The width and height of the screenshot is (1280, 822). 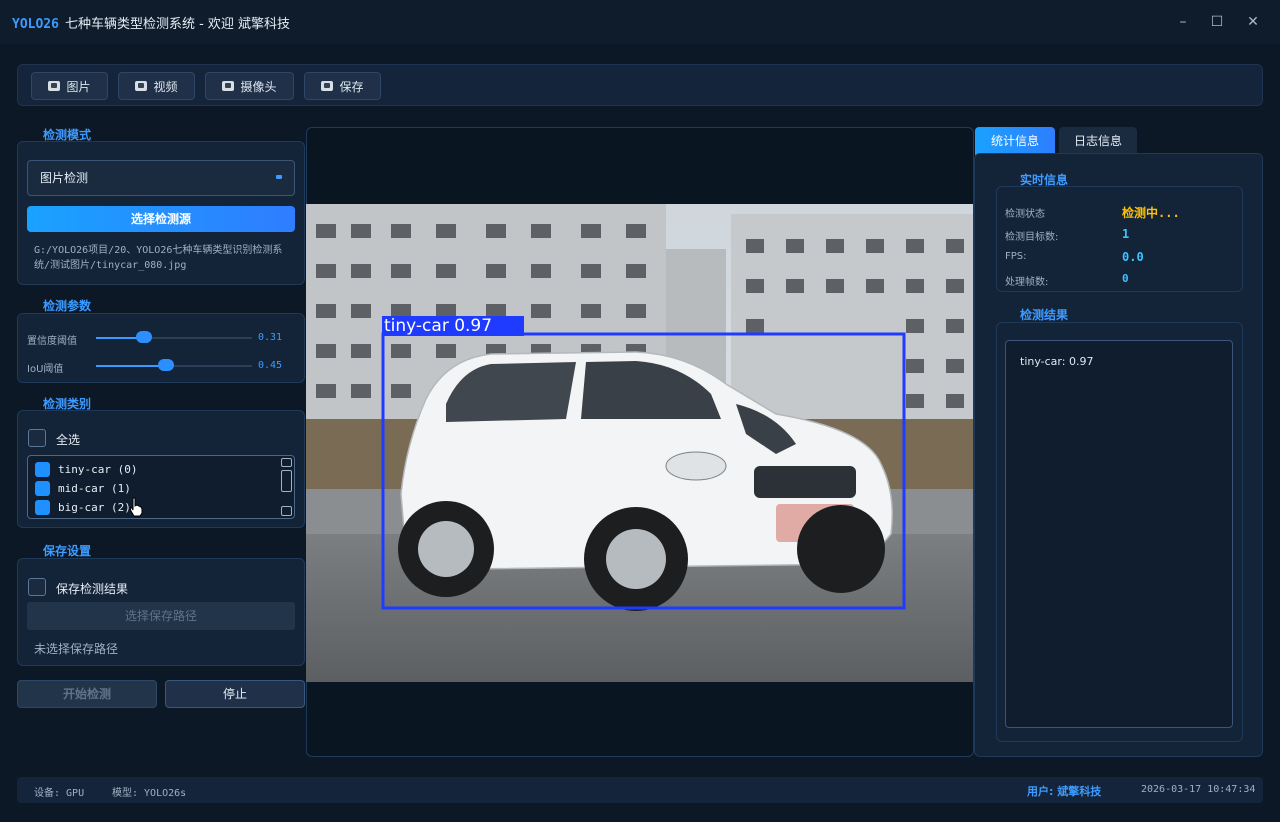 I want to click on select-all-label: 全选, so click(x=68, y=440).